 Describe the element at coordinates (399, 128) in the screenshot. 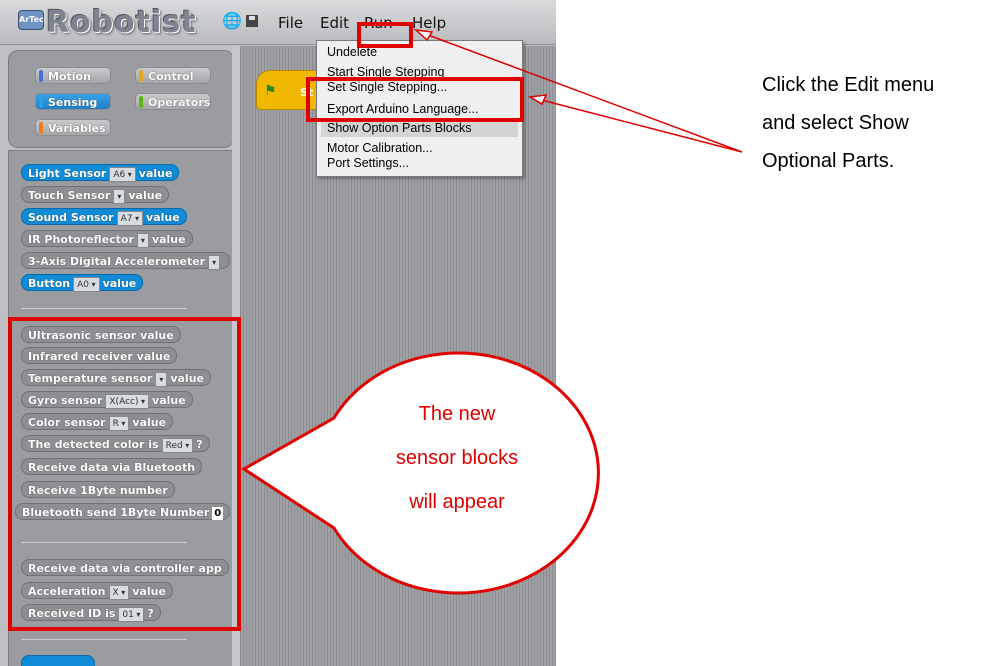

I see `menu-item-show-option-parts: Show Option Parts Blocks` at that location.